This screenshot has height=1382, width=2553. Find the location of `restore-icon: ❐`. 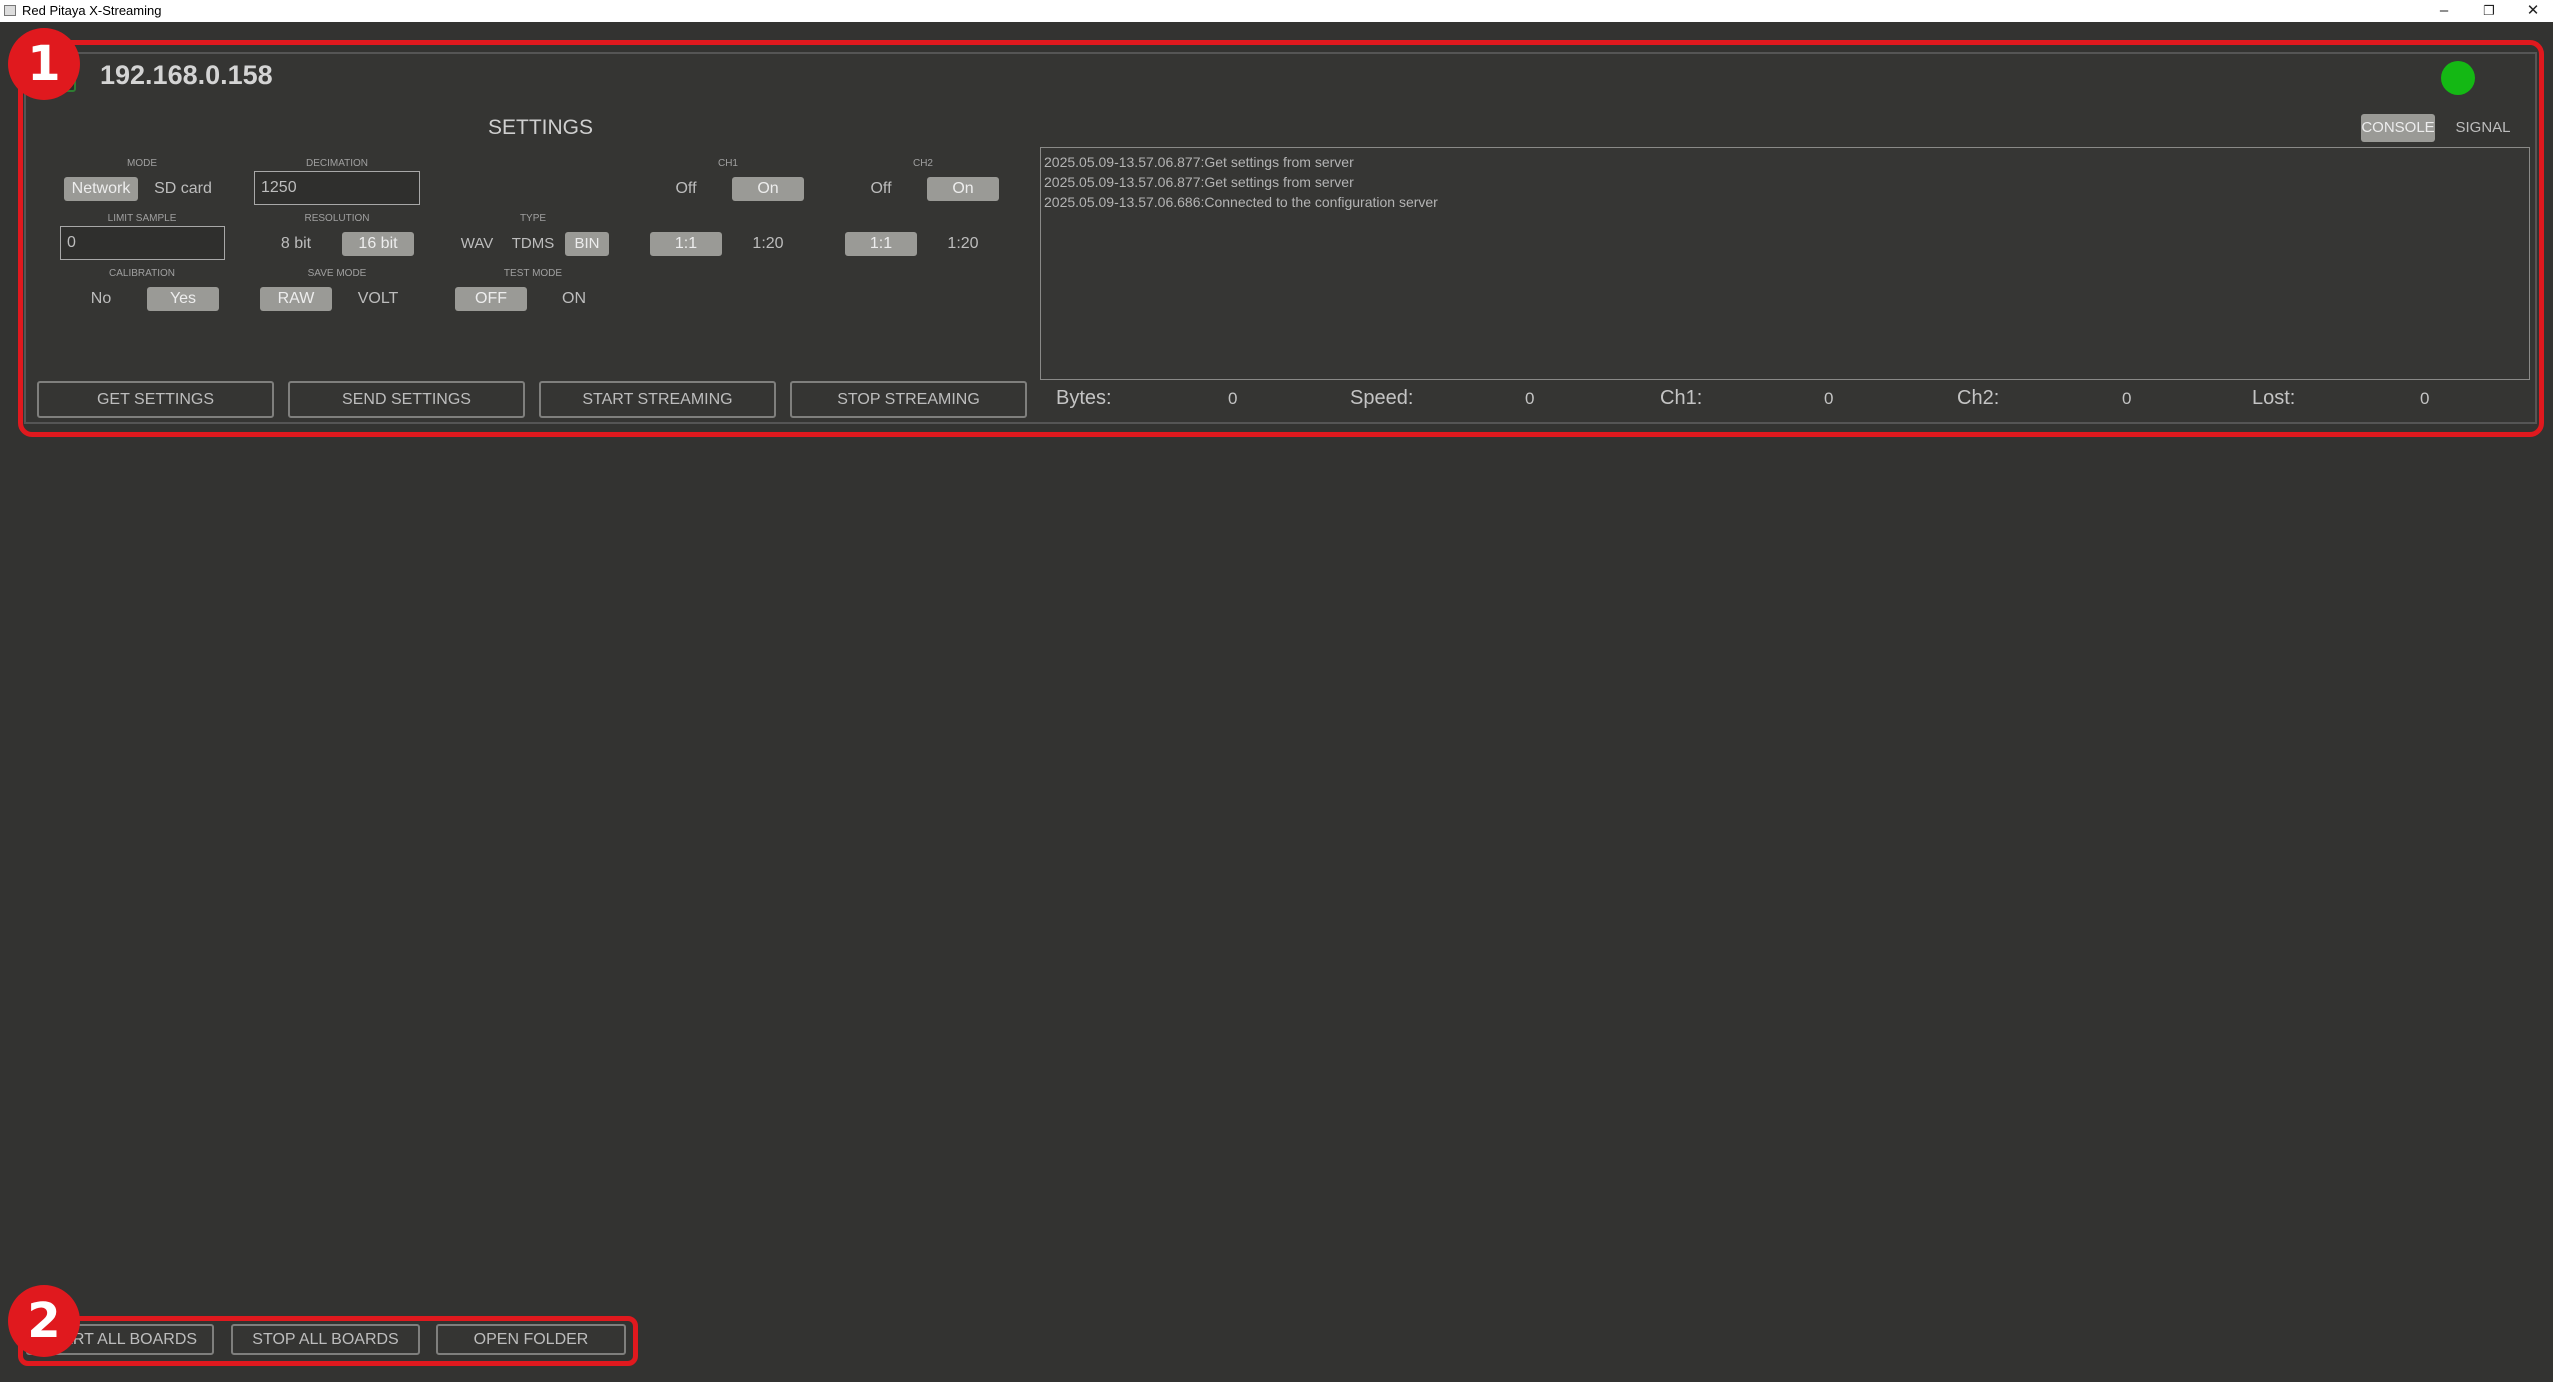

restore-icon: ❐ is located at coordinates (2489, 11).